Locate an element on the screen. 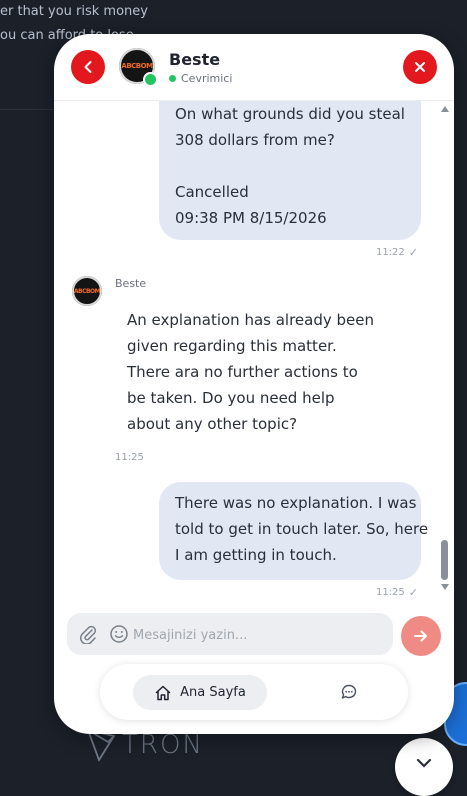 This screenshot has height=796, width=467. close-icon is located at coordinates (420, 67).